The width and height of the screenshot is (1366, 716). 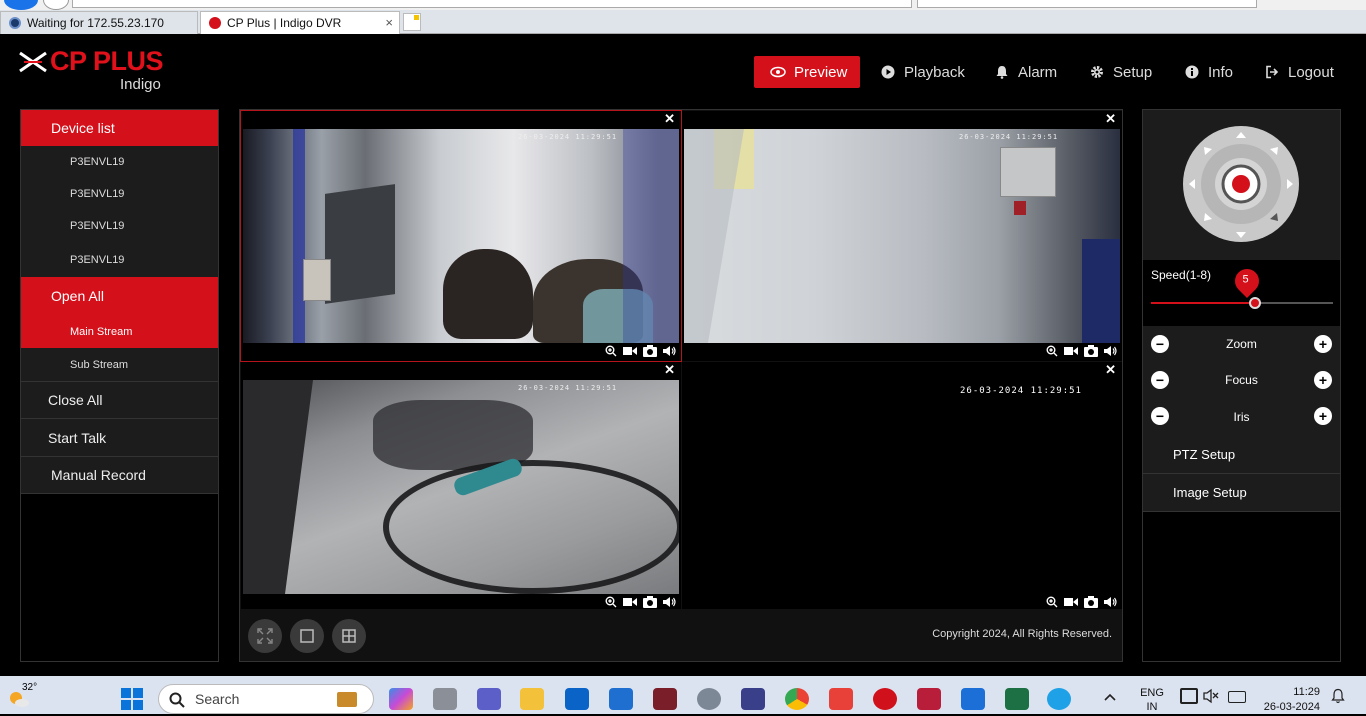 I want to click on teams-icon, so click(x=489, y=699).